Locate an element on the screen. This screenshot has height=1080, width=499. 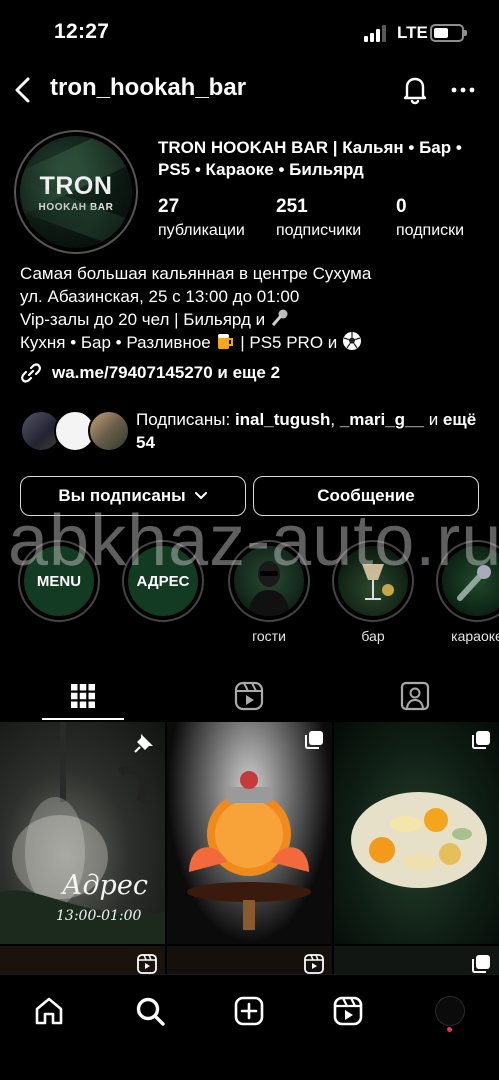
message-button: Сообщение is located at coordinates (366, 496).